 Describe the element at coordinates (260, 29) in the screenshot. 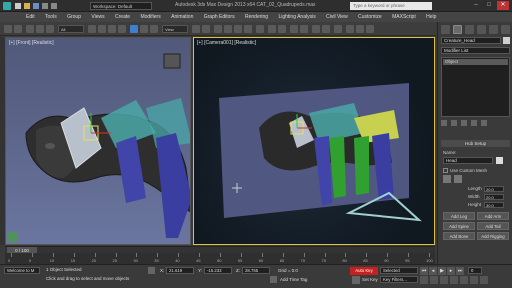

I see `named-selection-icon` at that location.